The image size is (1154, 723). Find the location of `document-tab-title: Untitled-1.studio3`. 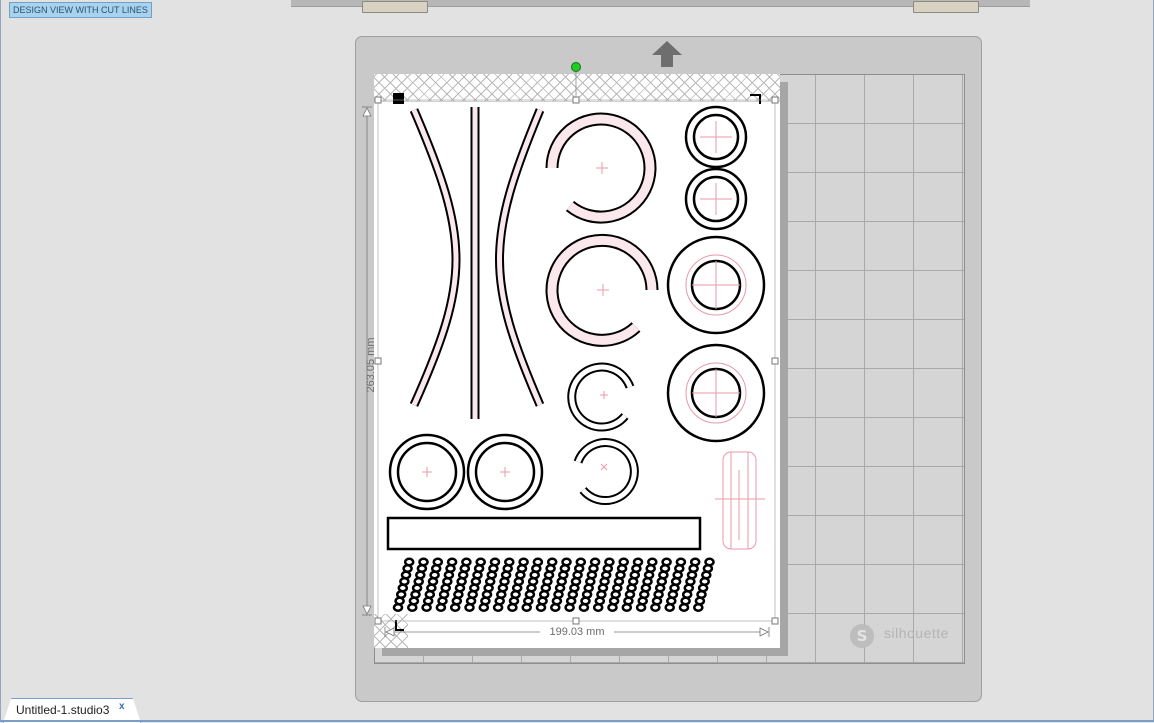

document-tab-title: Untitled-1.studio3 is located at coordinates (62, 710).